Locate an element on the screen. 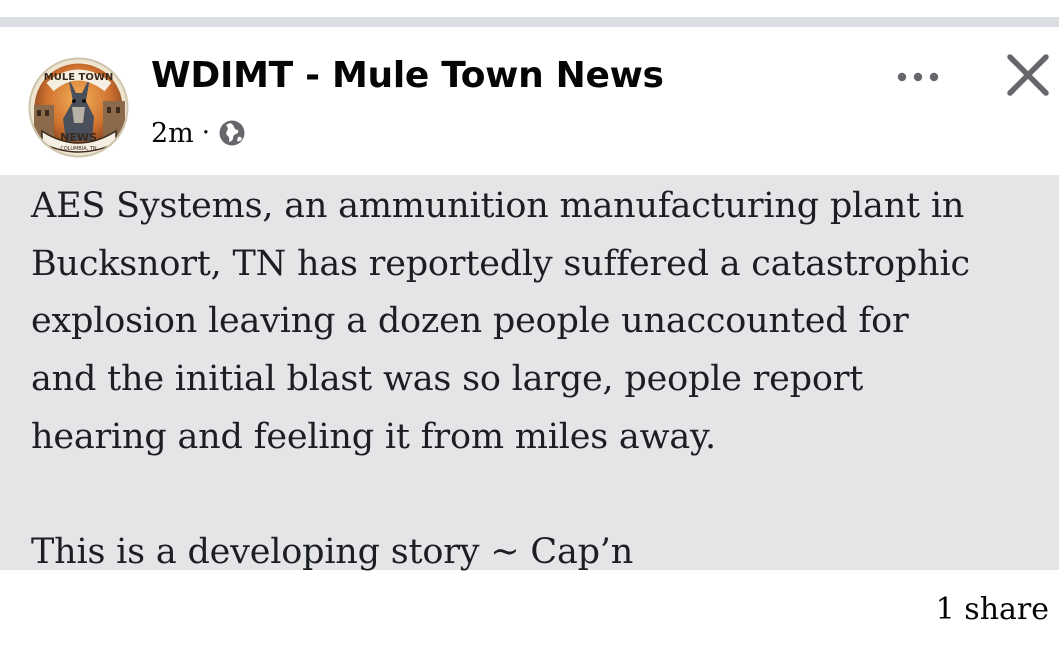 This screenshot has height=650, width=1059. avatar: MULE TOWN NEWS COLUMBIA, TN is located at coordinates (78, 107).